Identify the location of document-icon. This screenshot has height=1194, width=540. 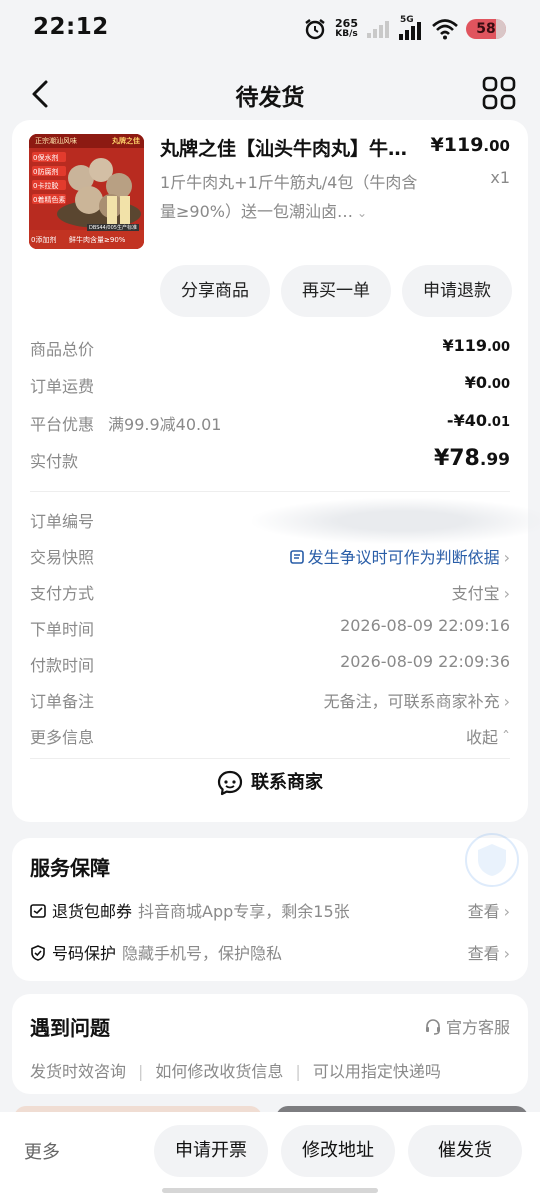
(296, 557).